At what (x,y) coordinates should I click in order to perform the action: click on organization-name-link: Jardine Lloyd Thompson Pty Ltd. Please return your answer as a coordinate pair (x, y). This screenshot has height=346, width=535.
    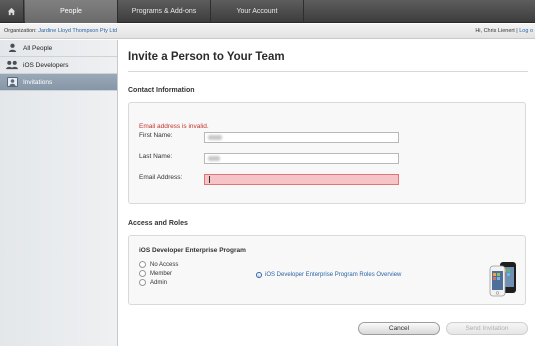
    Looking at the image, I should click on (77, 31).